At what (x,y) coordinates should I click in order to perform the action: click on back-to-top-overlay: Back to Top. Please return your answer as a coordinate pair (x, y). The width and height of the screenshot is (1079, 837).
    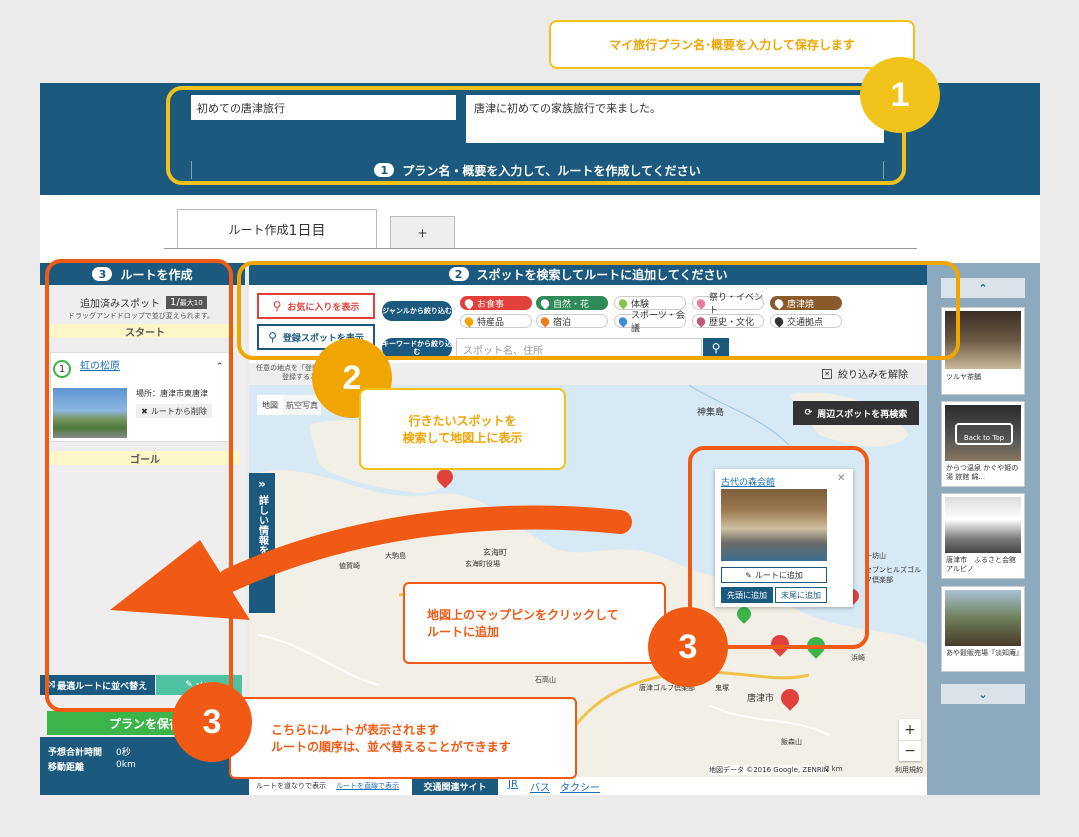
    Looking at the image, I should click on (984, 434).